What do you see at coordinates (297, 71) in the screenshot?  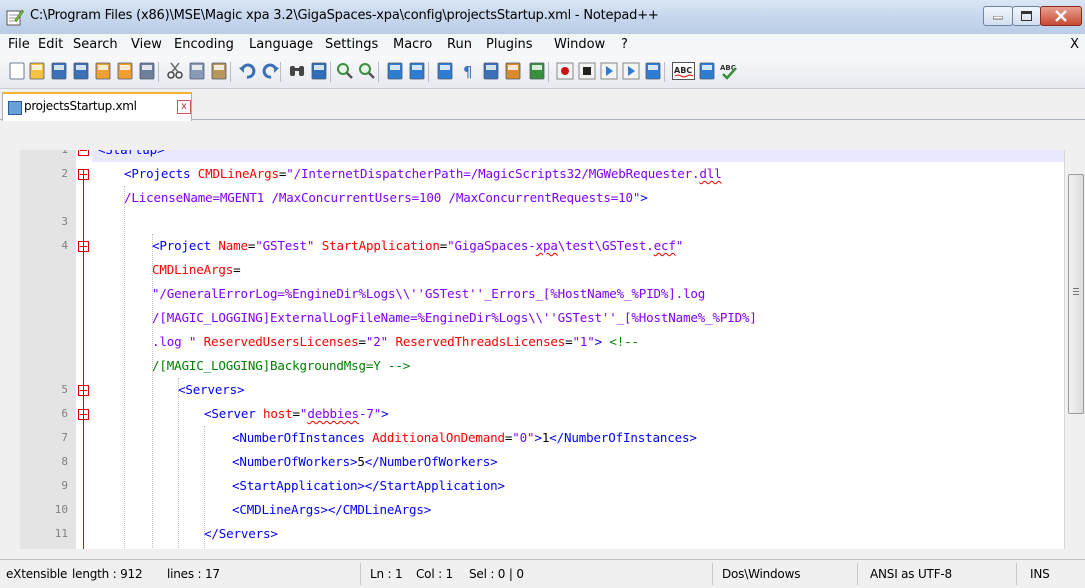 I see `find-icon` at bounding box center [297, 71].